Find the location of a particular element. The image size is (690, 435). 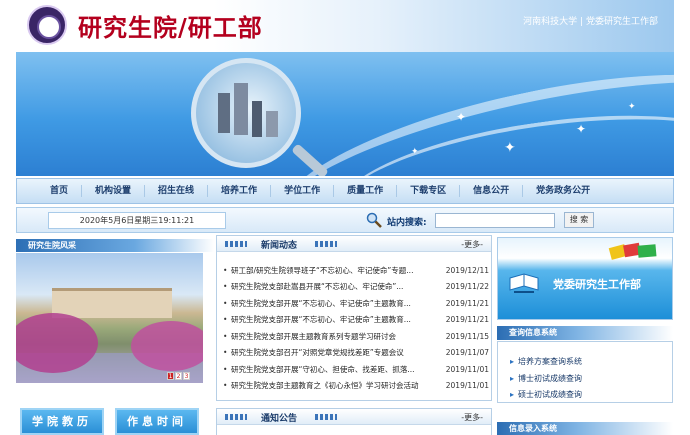

party-dept-banner: 党委研究生工作部 is located at coordinates (585, 278).